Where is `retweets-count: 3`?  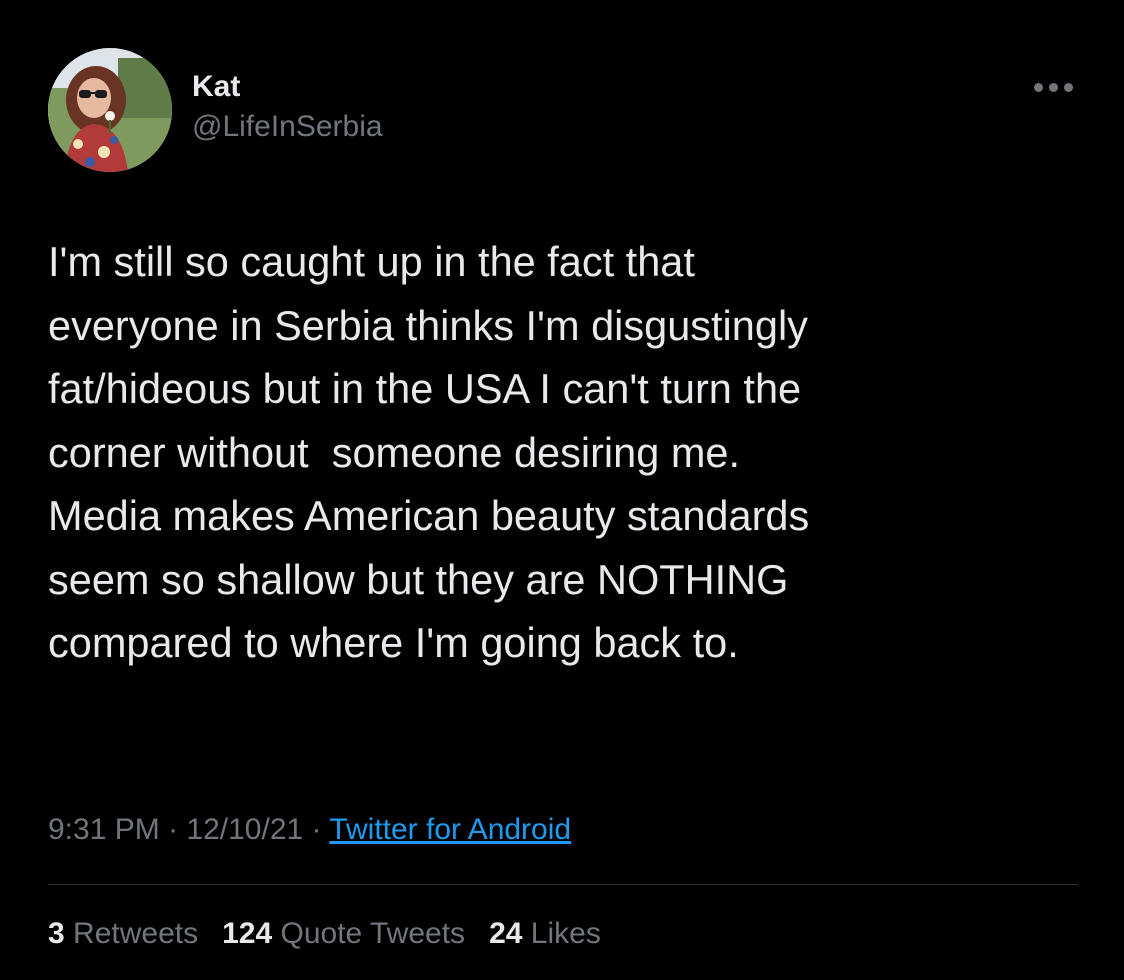 retweets-count: 3 is located at coordinates (56, 933).